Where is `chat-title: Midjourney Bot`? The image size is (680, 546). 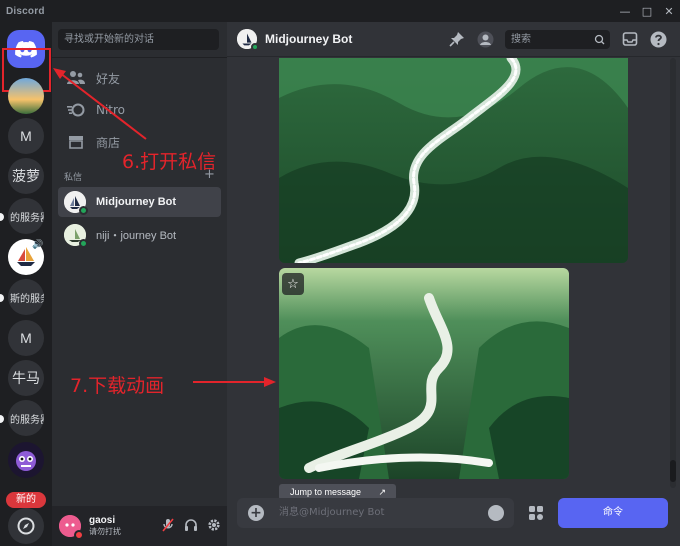
chat-title: Midjourney Bot is located at coordinates (309, 39).